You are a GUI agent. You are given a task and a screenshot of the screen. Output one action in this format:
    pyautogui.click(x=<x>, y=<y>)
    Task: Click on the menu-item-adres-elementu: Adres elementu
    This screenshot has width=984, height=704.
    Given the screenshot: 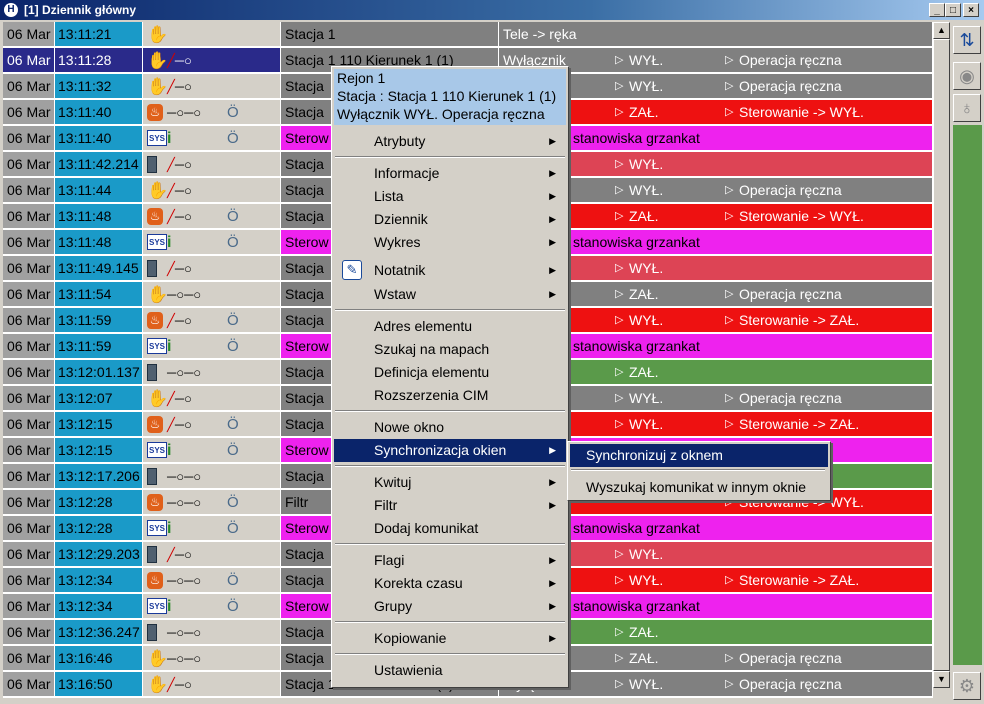 What is the action you would take?
    pyautogui.click(x=450, y=326)
    